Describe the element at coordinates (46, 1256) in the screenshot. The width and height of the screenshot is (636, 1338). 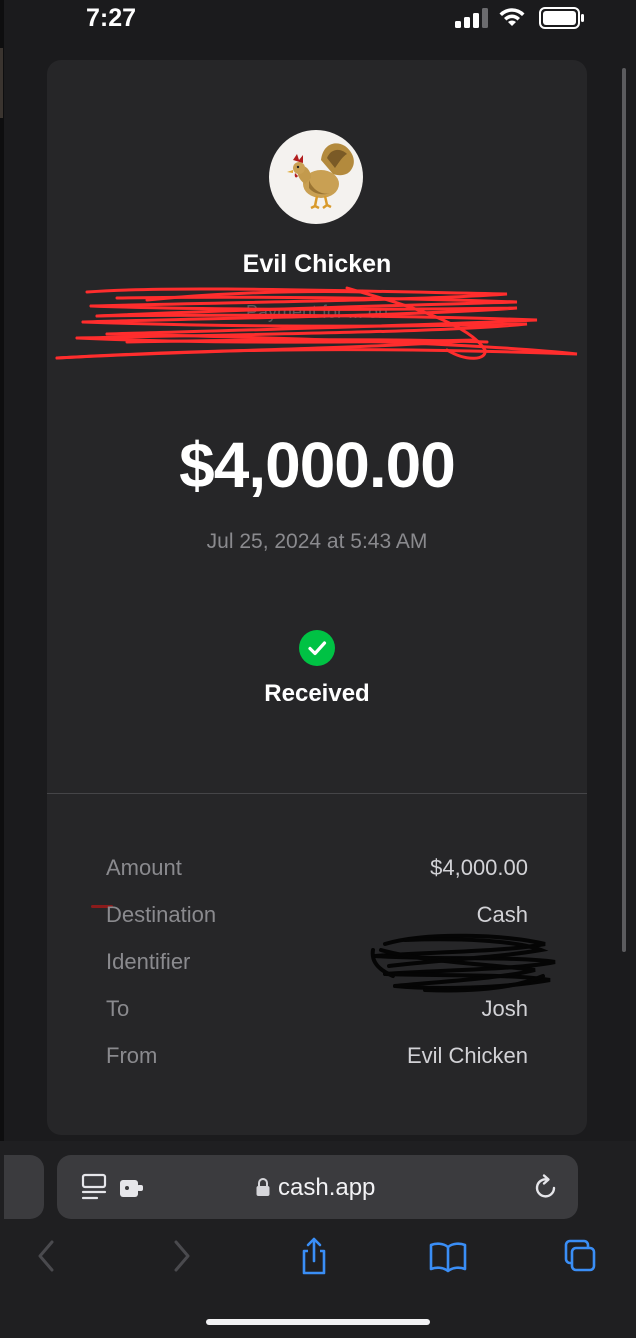
I see `back-chevron-icon` at that location.